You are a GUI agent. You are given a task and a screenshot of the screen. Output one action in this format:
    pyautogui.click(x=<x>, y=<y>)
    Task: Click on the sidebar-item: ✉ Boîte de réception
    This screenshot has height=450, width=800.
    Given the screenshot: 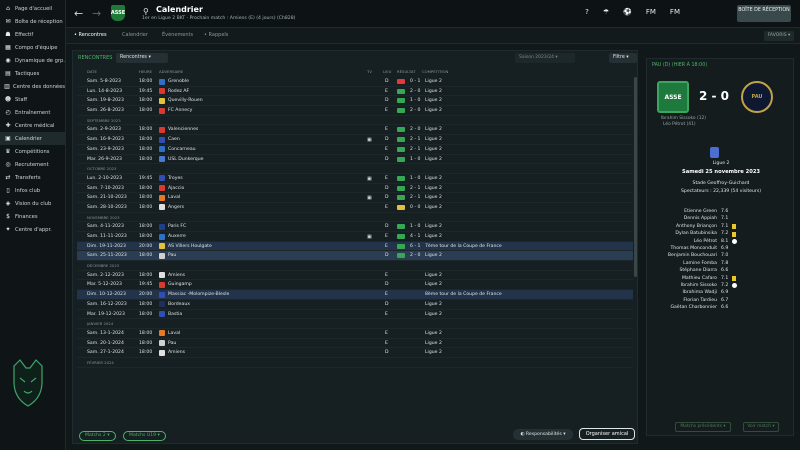 What is the action you would take?
    pyautogui.click(x=32, y=21)
    